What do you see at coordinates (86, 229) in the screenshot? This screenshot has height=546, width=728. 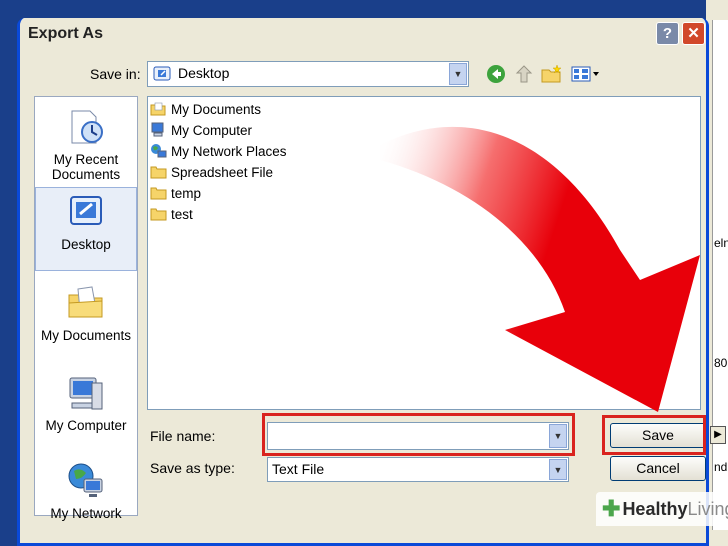 I see `place-desktop: Desktop` at bounding box center [86, 229].